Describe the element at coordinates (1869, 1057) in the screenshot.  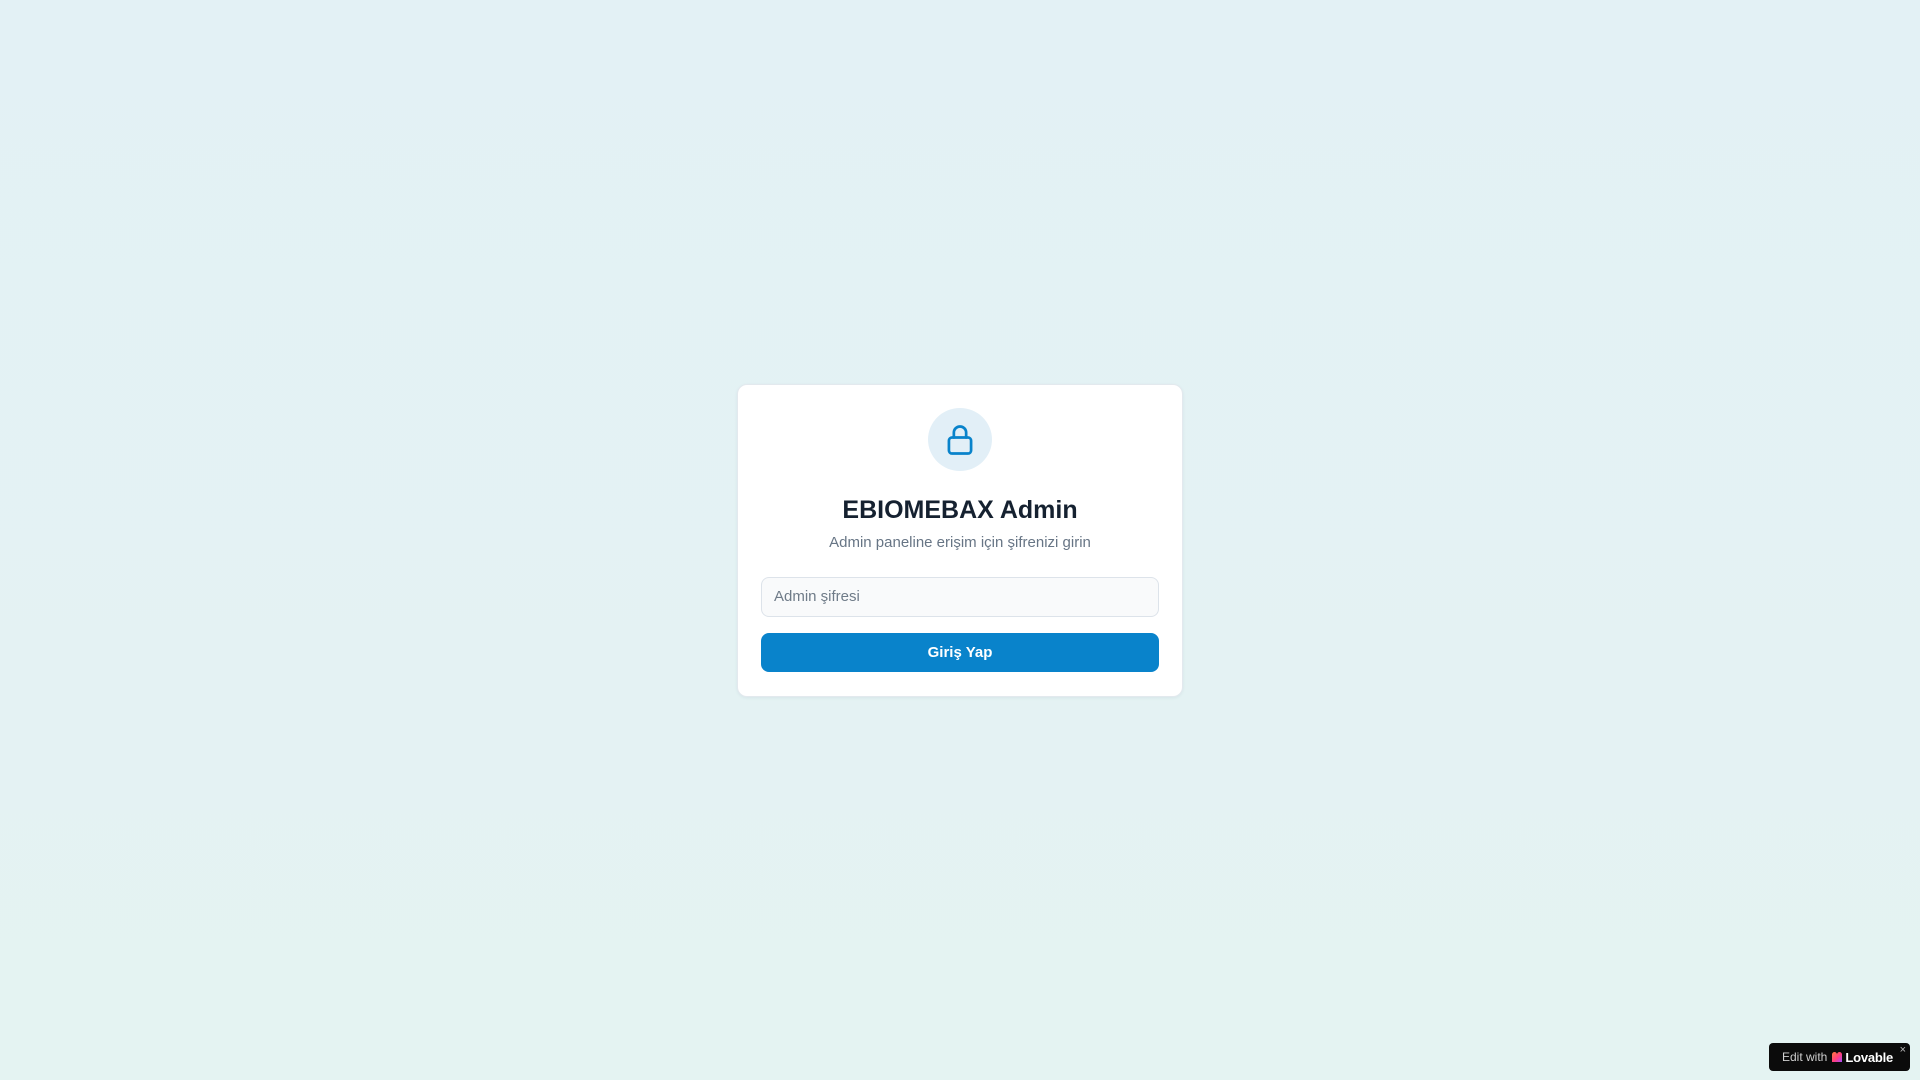
I see `lovable-brand: Lovable` at that location.